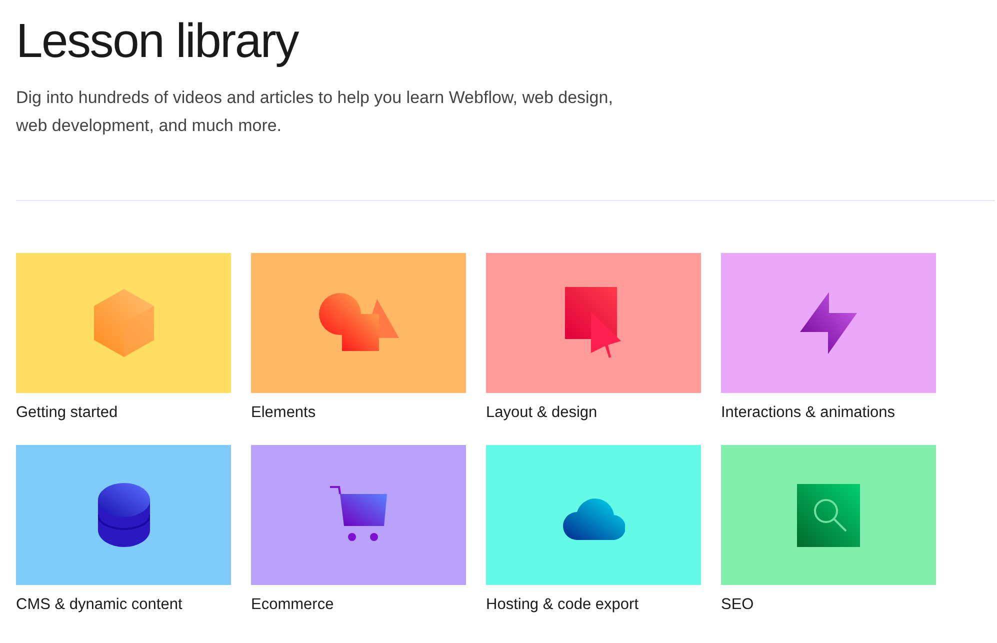 The height and width of the screenshot is (643, 997). I want to click on category-link: CMS & dynamic content, so click(99, 605).